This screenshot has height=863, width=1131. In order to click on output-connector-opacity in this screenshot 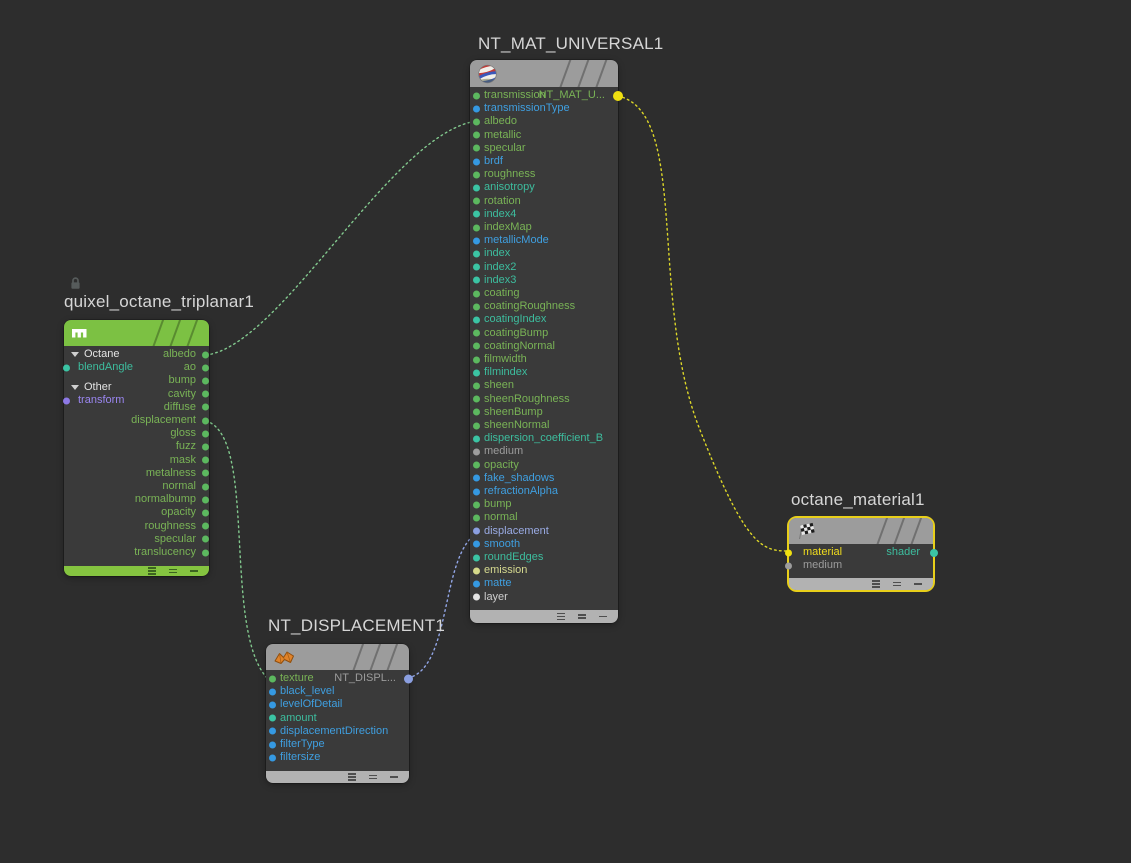, I will do `click(205, 513)`.